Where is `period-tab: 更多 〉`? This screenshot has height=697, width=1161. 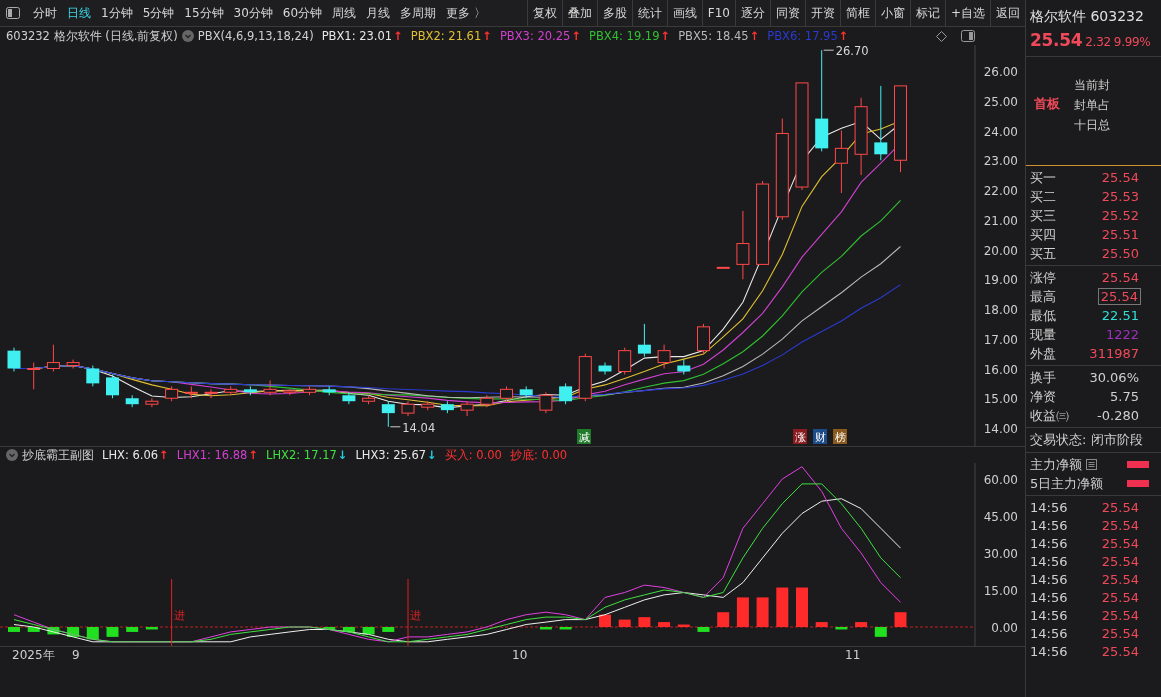
period-tab: 更多 〉 is located at coordinates (466, 13).